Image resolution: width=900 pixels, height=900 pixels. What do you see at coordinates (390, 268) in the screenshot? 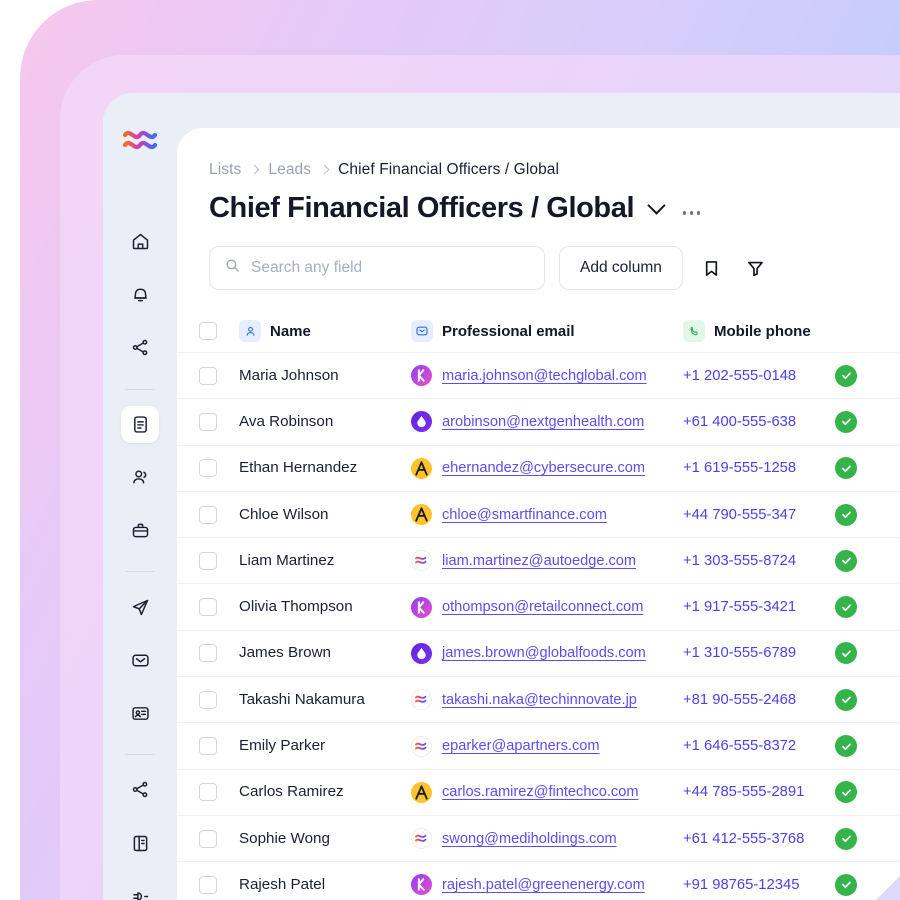
I see `search-input` at bounding box center [390, 268].